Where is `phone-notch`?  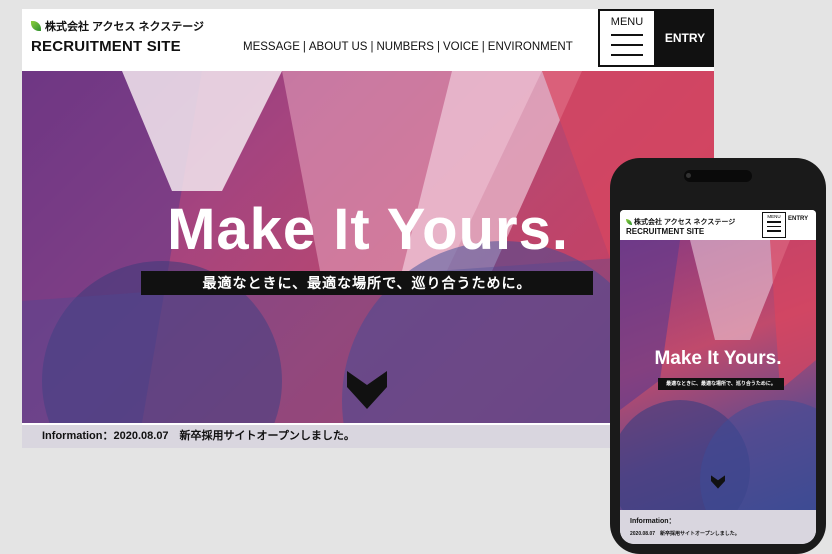 phone-notch is located at coordinates (718, 176).